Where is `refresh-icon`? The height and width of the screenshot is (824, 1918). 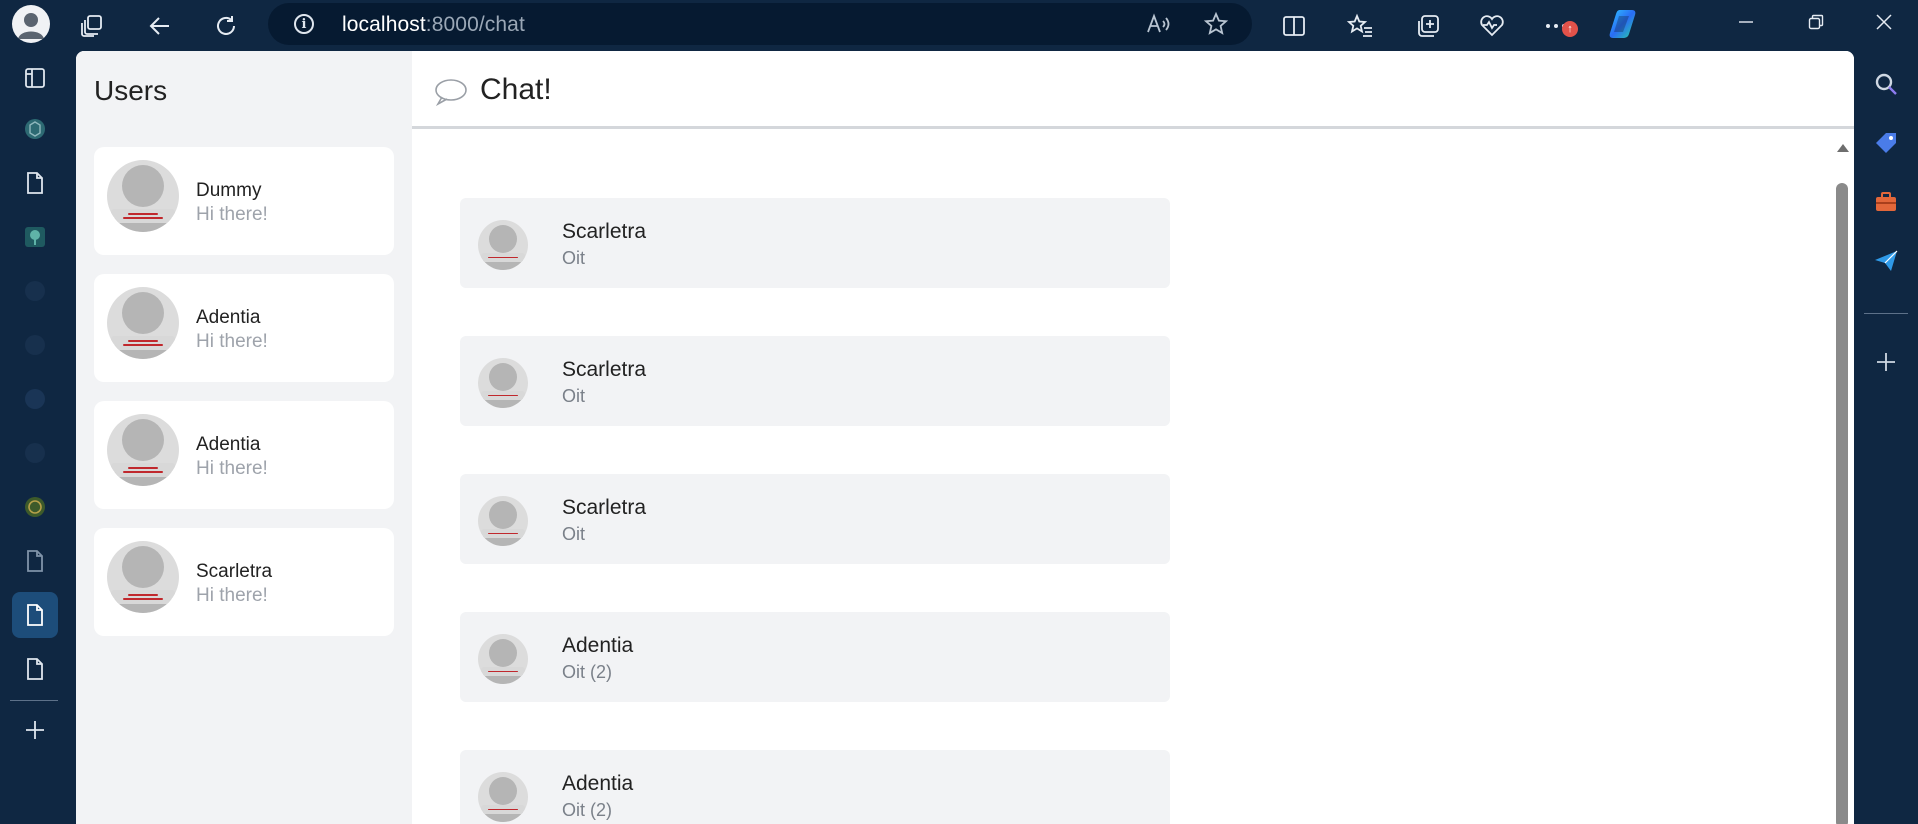
refresh-icon is located at coordinates (226, 26).